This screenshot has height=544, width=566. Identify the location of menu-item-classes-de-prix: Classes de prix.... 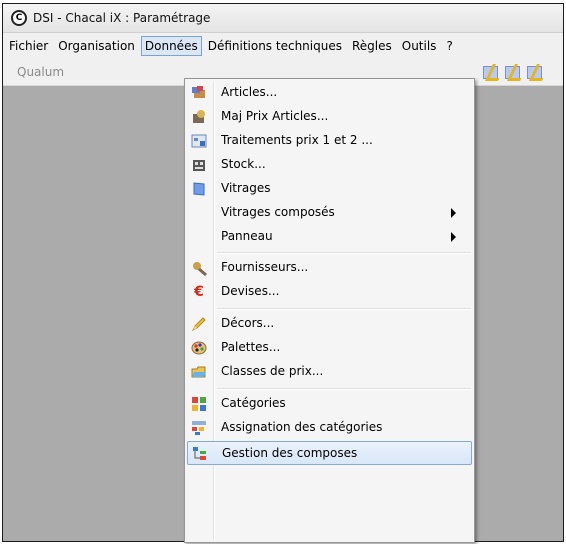
(329, 372).